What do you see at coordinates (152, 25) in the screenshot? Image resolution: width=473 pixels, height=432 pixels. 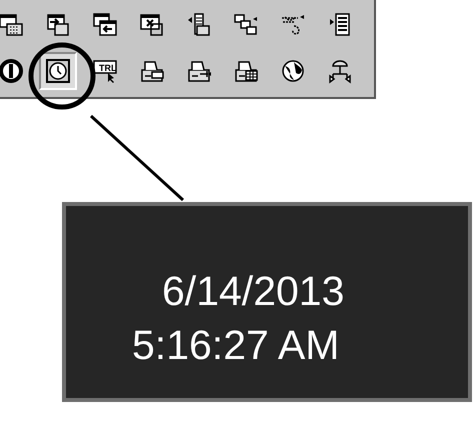 I see `window-close-icon` at bounding box center [152, 25].